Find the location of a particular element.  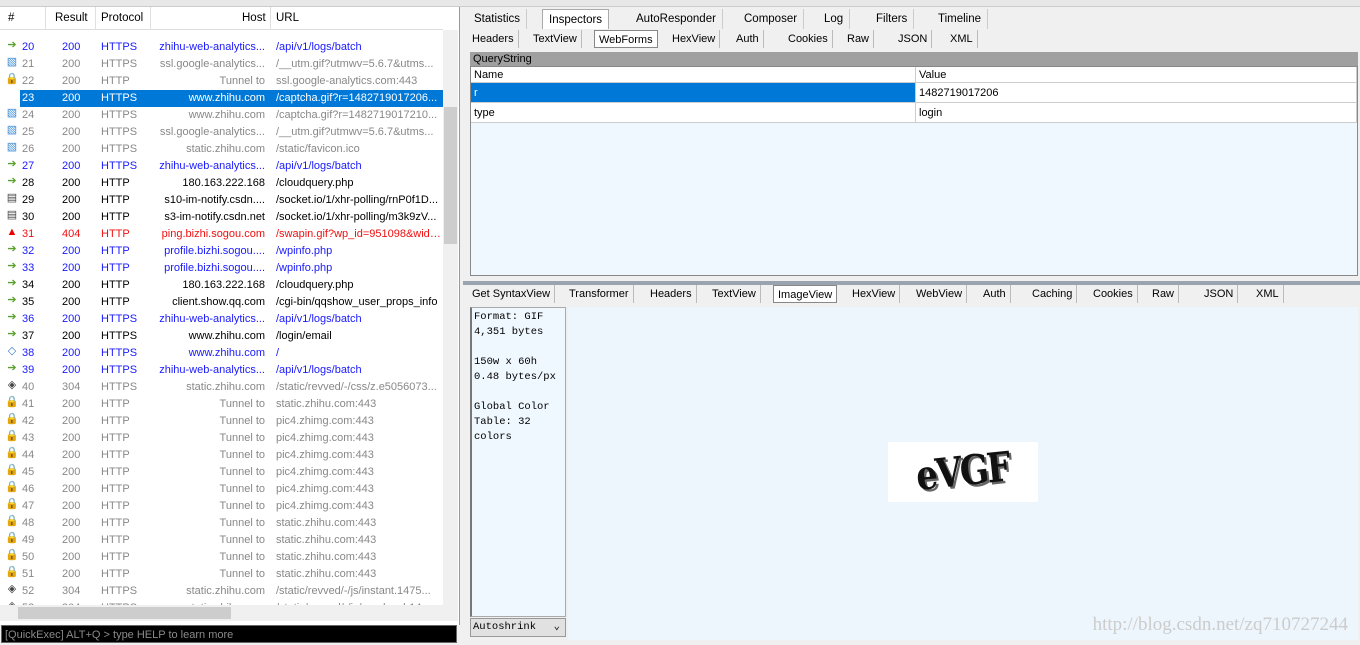

session-row: 🔒 41 200 HTTP Tunnel to static.zhihu.com:443 is located at coordinates (221, 404).